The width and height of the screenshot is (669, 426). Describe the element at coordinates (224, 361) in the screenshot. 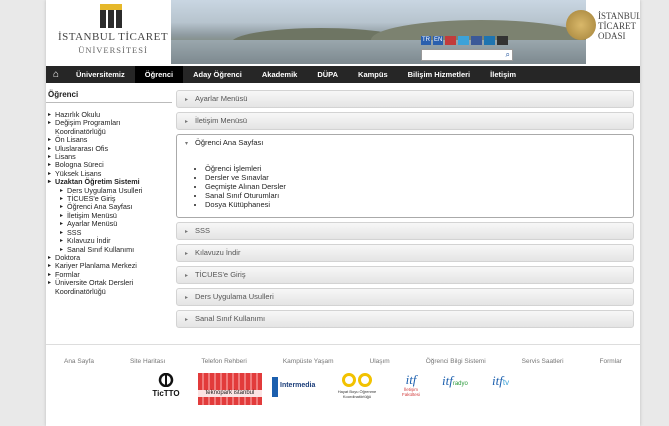

I see `footer-link: Telefon Rehberi` at that location.